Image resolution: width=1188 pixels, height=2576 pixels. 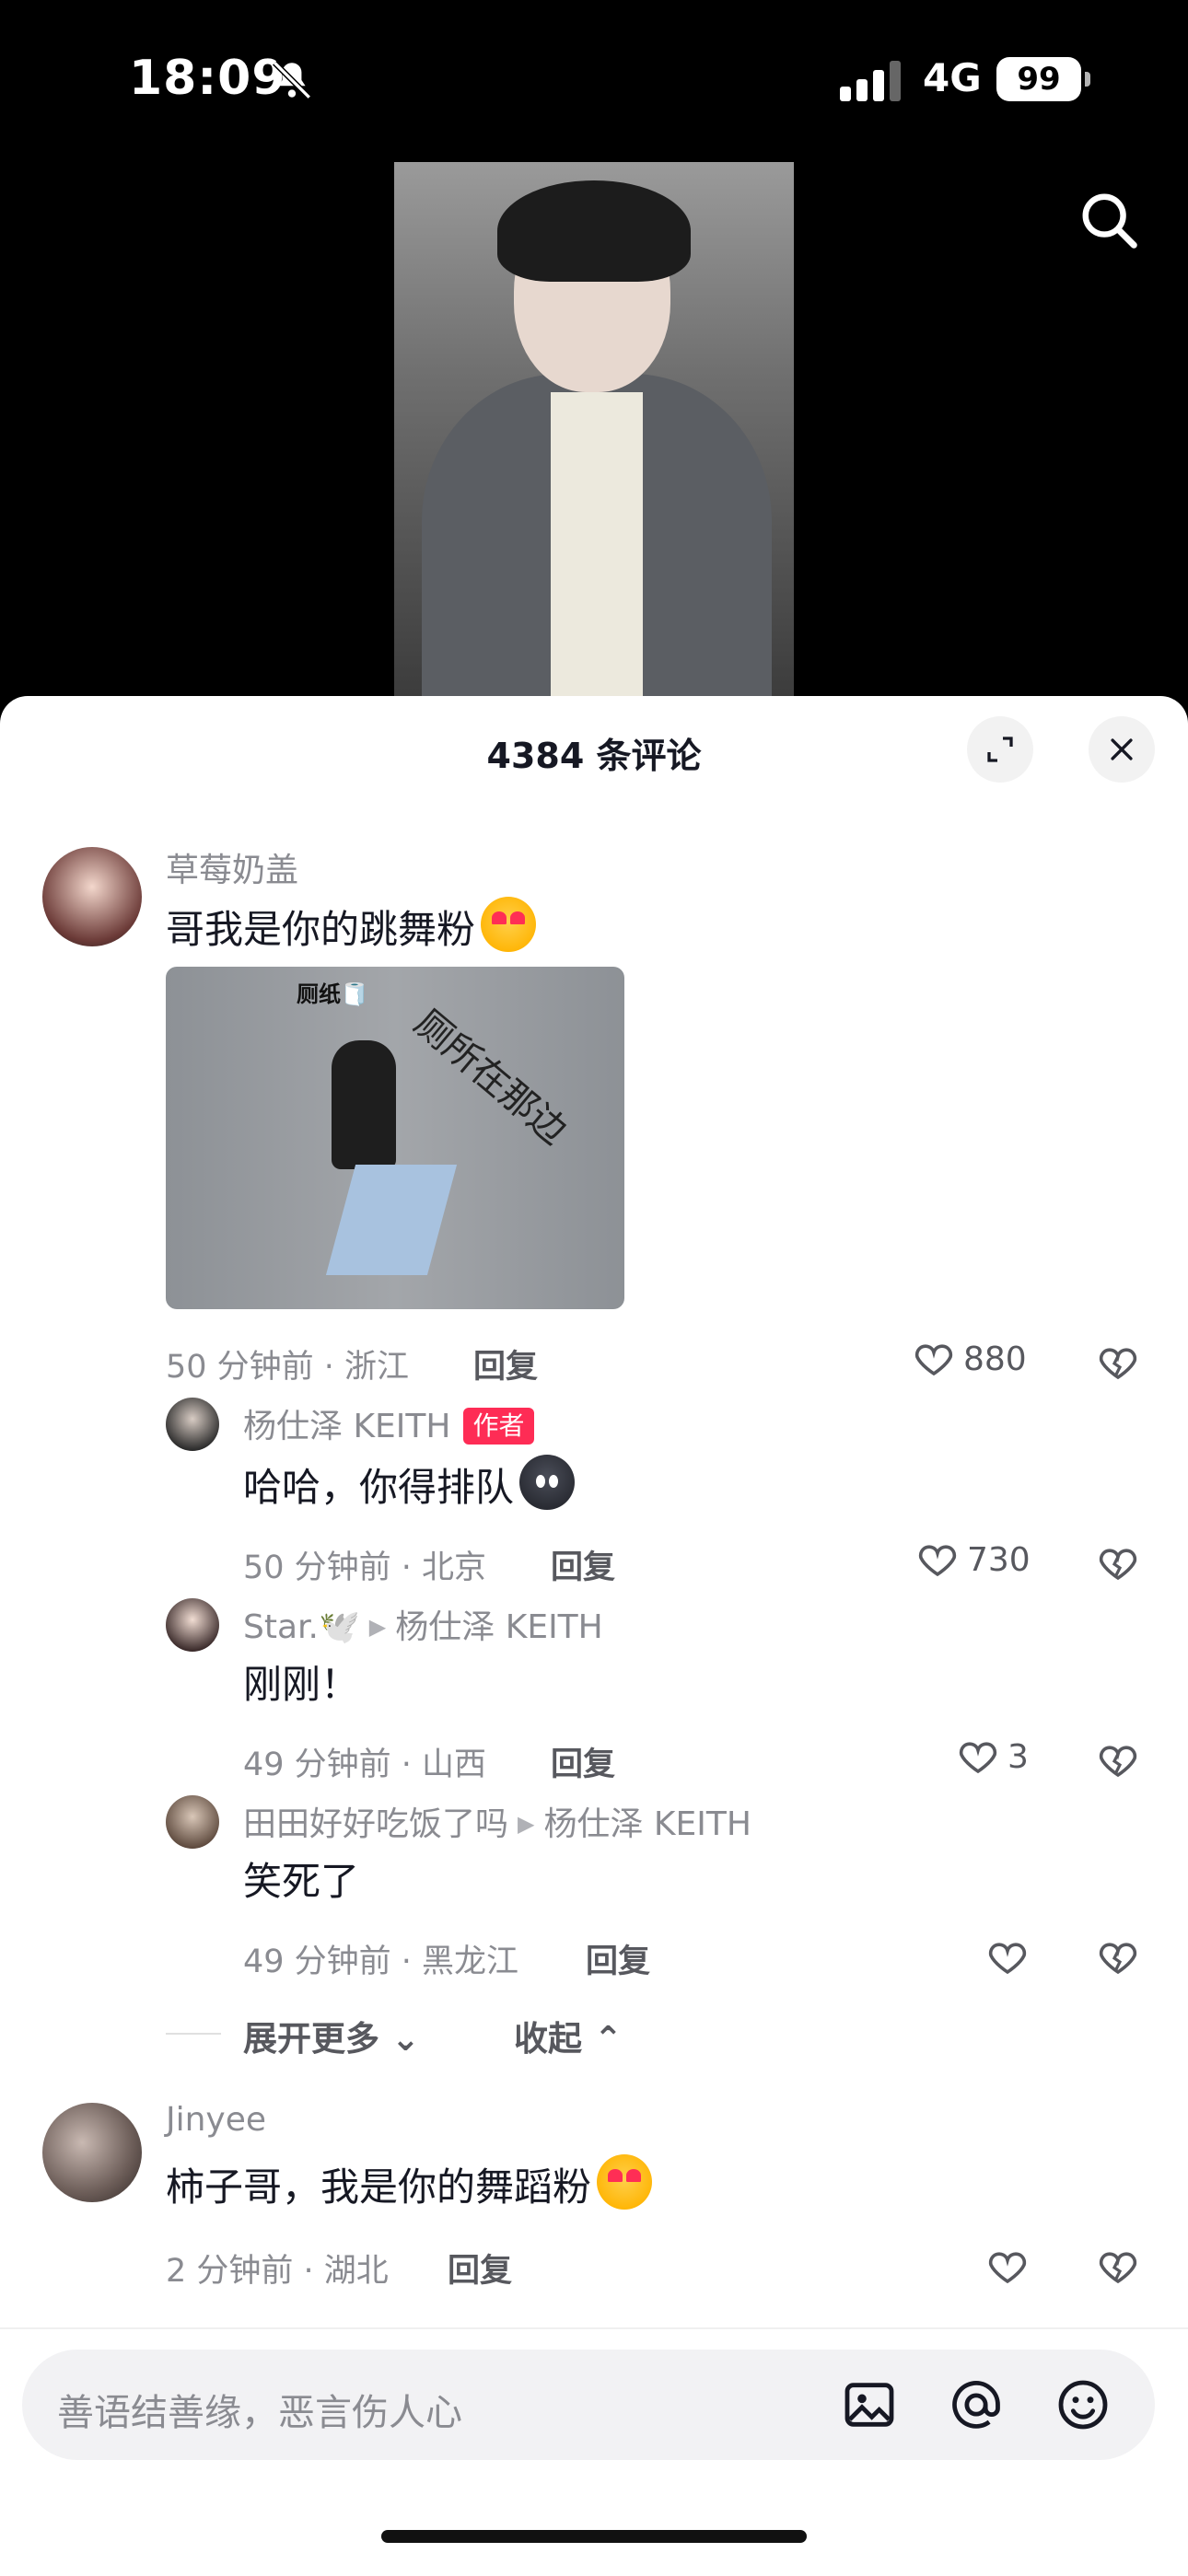 What do you see at coordinates (594, 78) in the screenshot?
I see `status-bar: 18:09 4G 99` at bounding box center [594, 78].